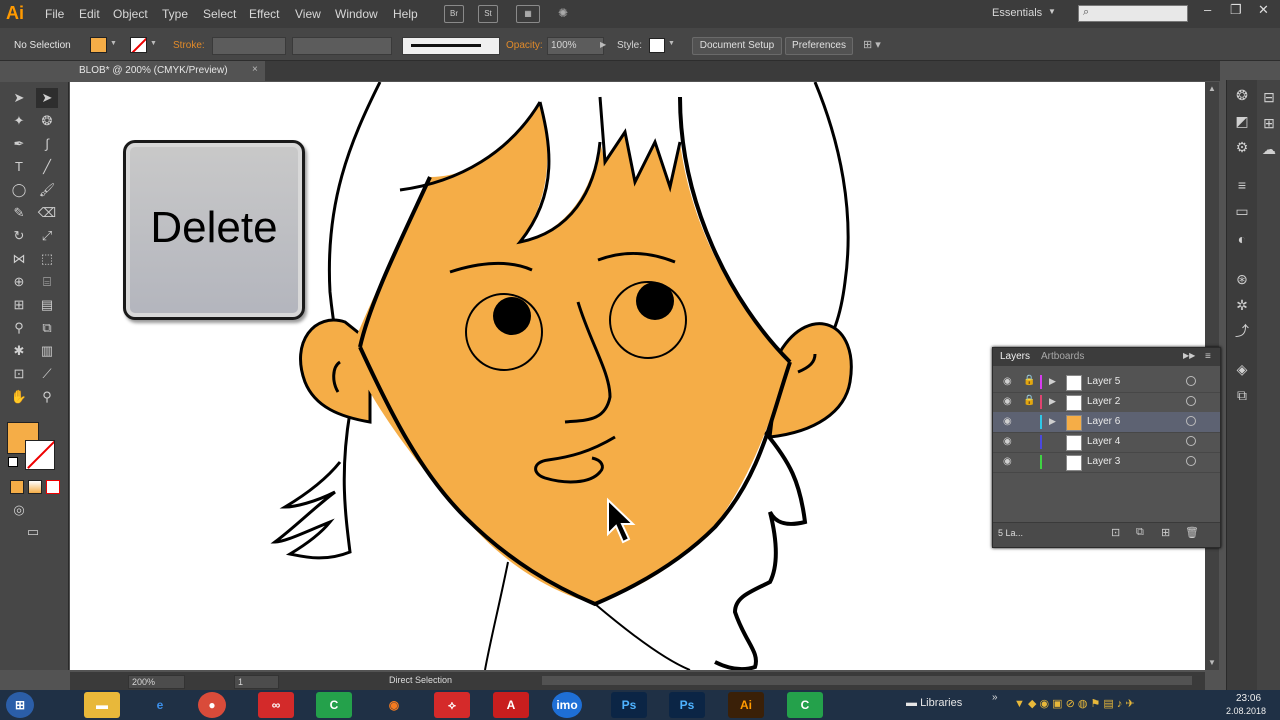  What do you see at coordinates (19, 190) in the screenshot?
I see `ellipse-tool-icon: ◯` at bounding box center [19, 190].